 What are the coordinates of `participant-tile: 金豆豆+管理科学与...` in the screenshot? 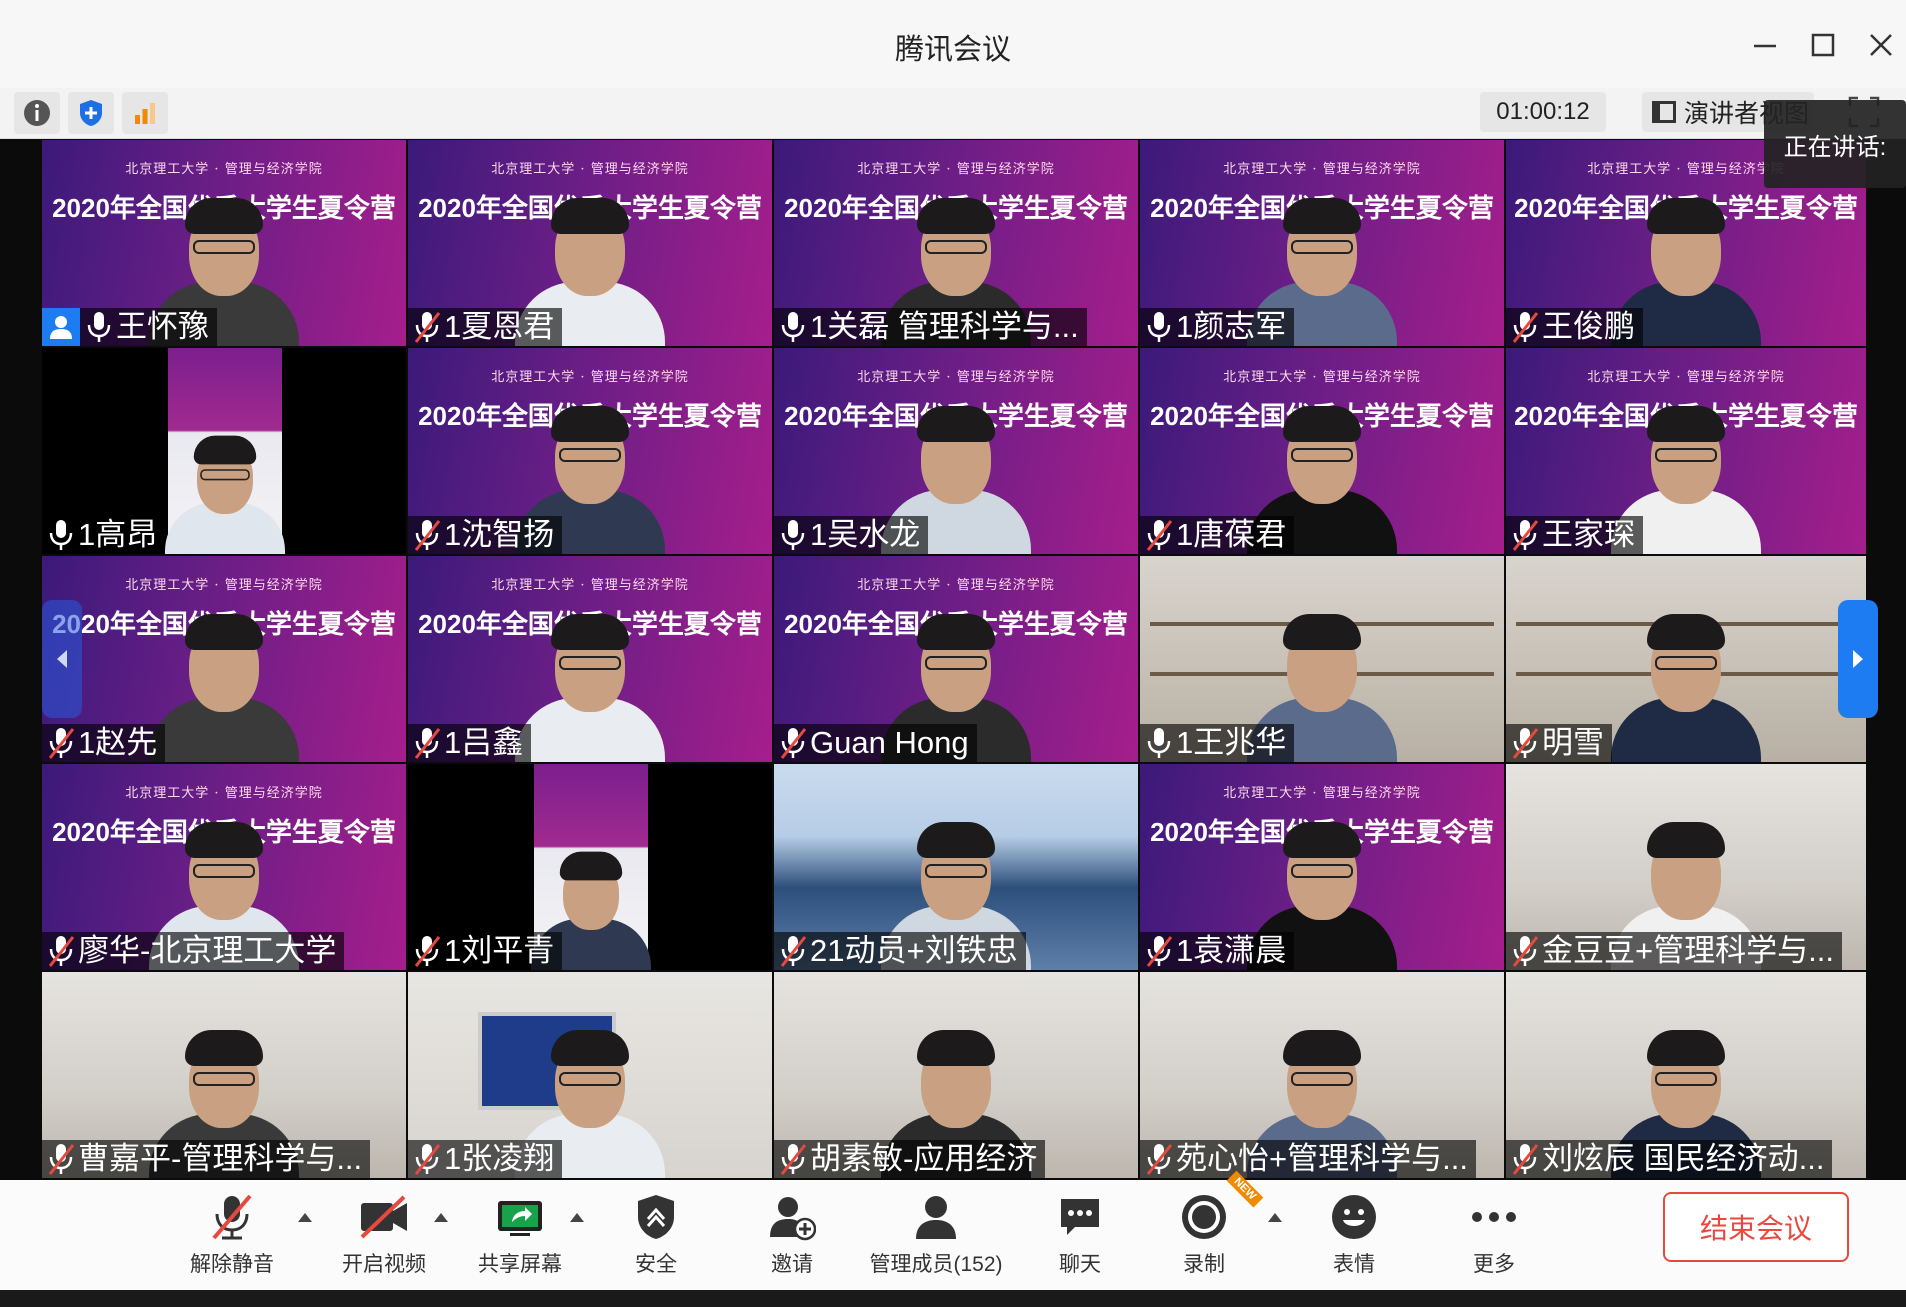 It's located at (1686, 867).